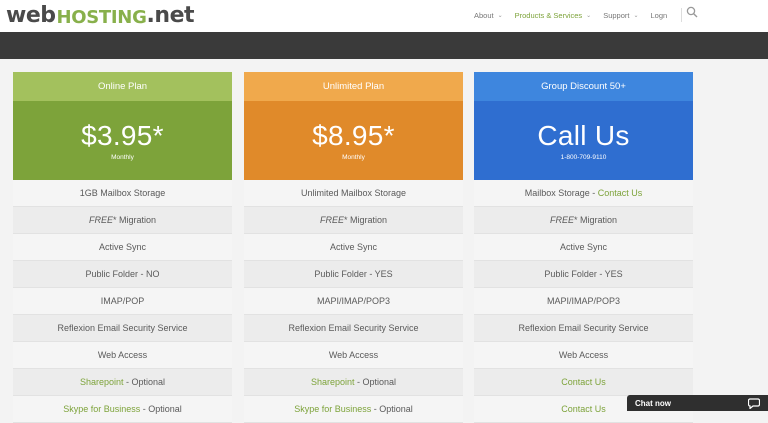  I want to click on search-icon, so click(692, 12).